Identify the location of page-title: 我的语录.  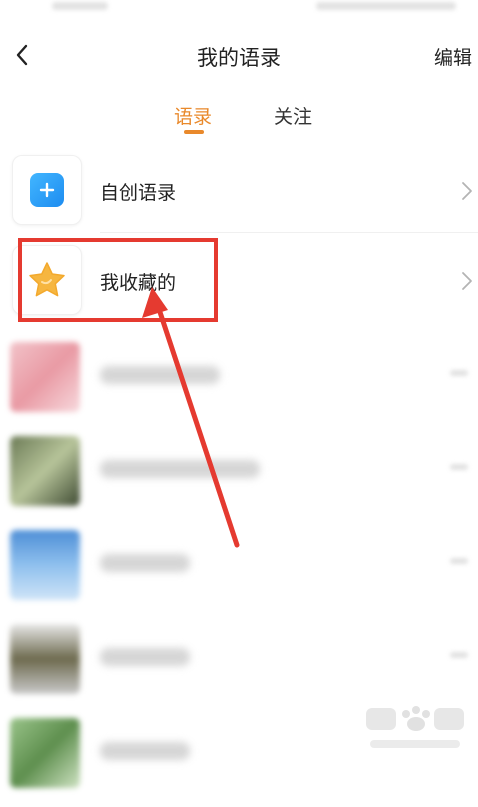
(239, 58).